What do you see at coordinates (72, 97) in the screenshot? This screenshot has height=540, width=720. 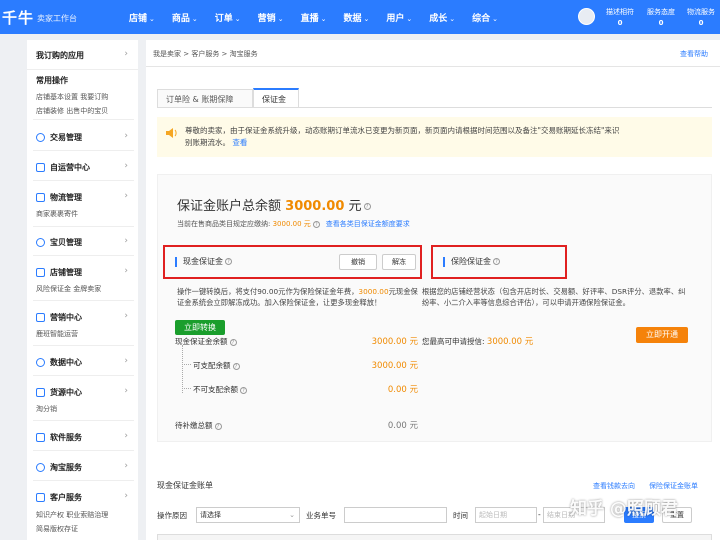 I see `sidebar-common-links-1: 店铺基本设置 我要订购` at bounding box center [72, 97].